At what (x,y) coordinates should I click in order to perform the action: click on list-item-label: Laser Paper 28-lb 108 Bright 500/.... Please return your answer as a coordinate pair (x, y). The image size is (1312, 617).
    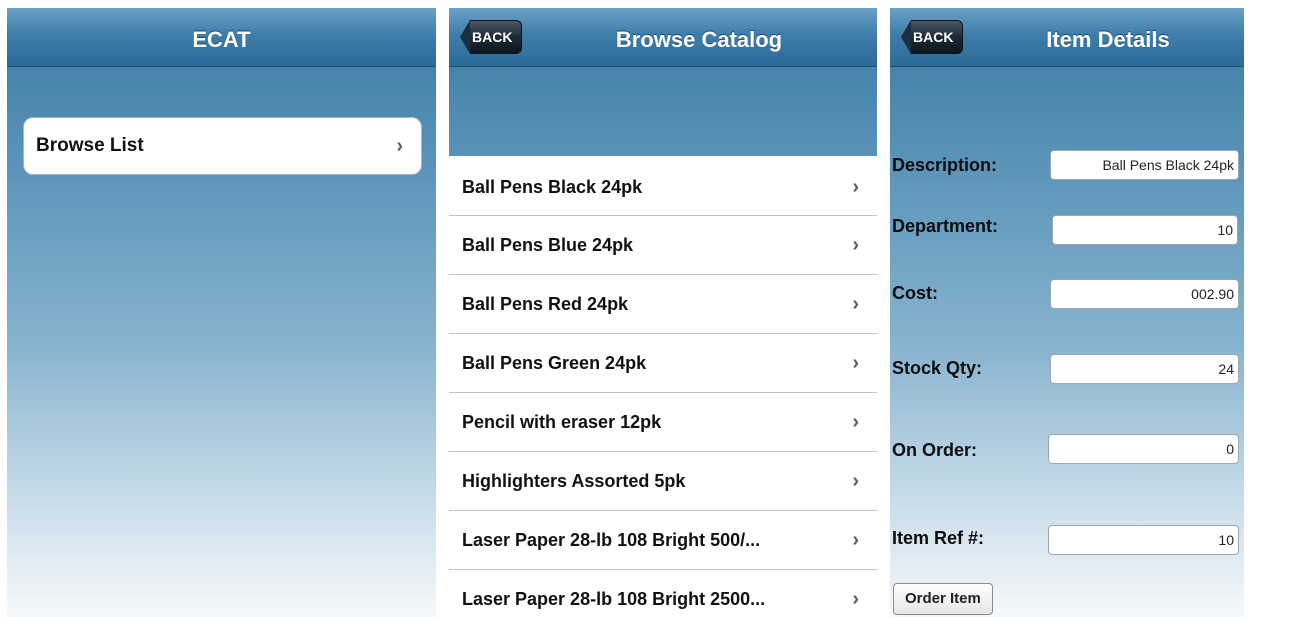
    Looking at the image, I should click on (611, 540).